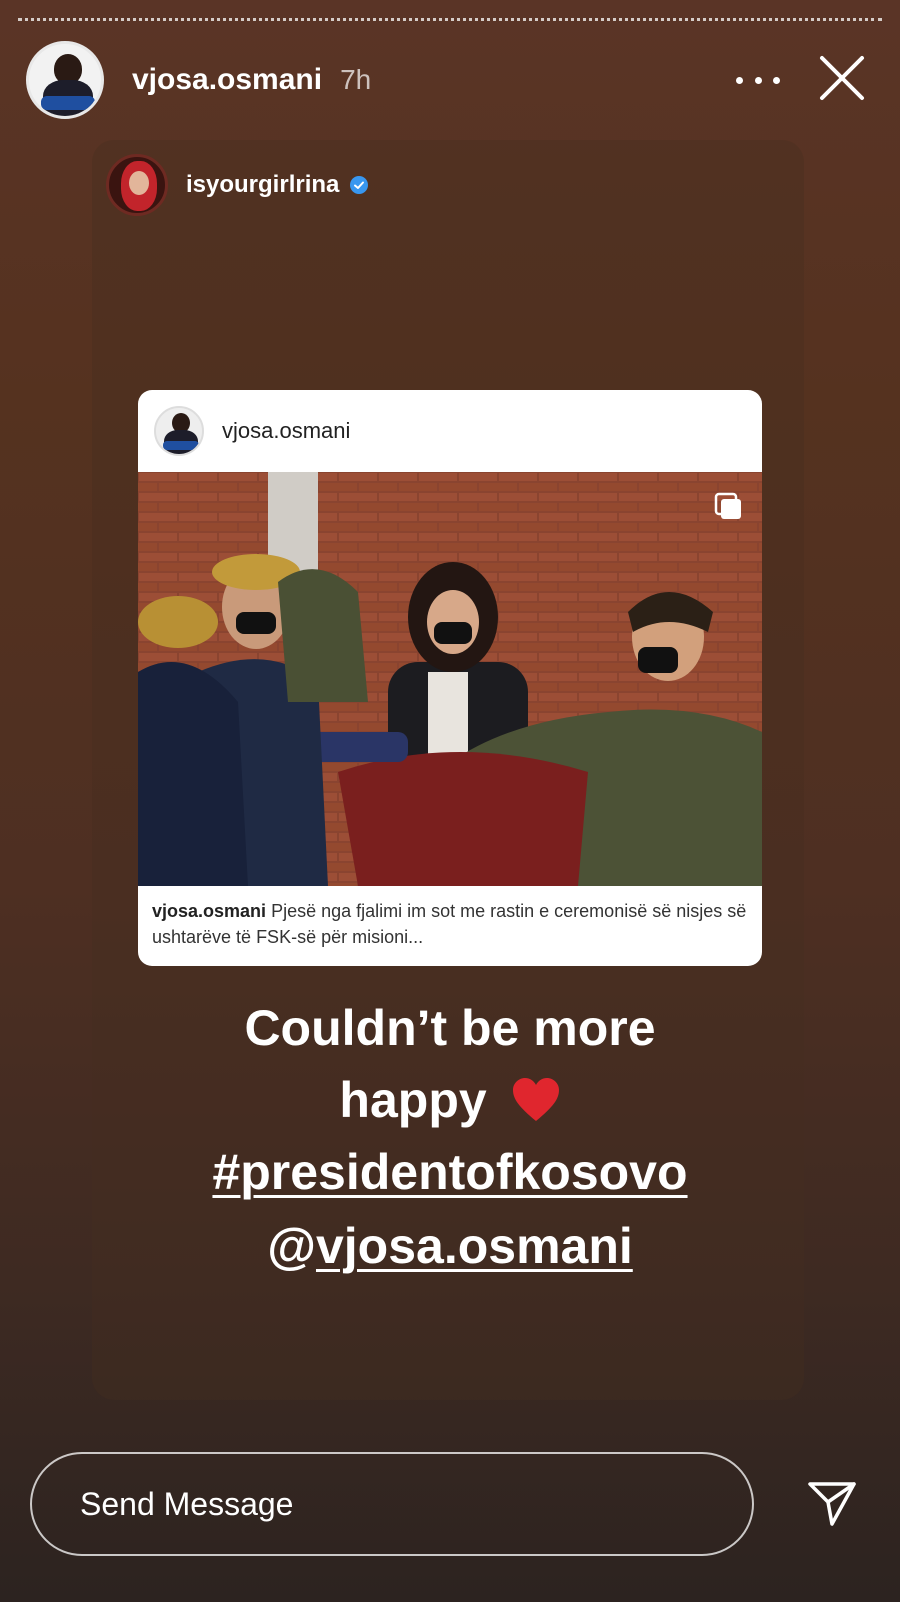  What do you see at coordinates (535, 1099) in the screenshot?
I see `red-heart-icon` at bounding box center [535, 1099].